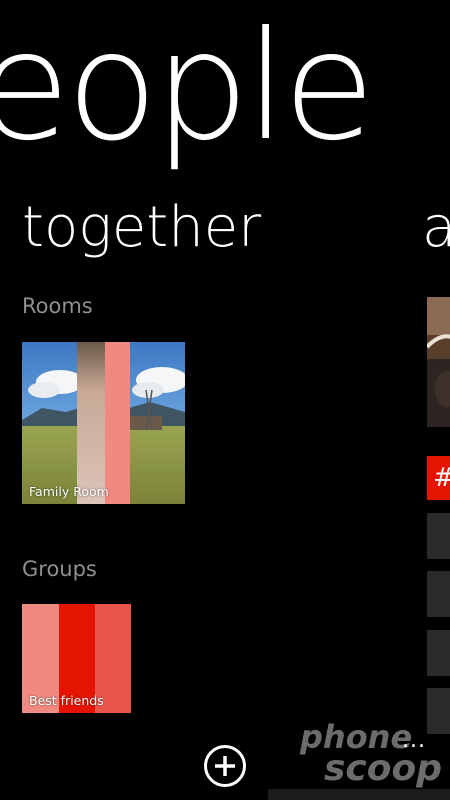 This screenshot has height=800, width=450. Describe the element at coordinates (438, 478) in the screenshot. I see `next-pivot-hash-tile: #` at that location.